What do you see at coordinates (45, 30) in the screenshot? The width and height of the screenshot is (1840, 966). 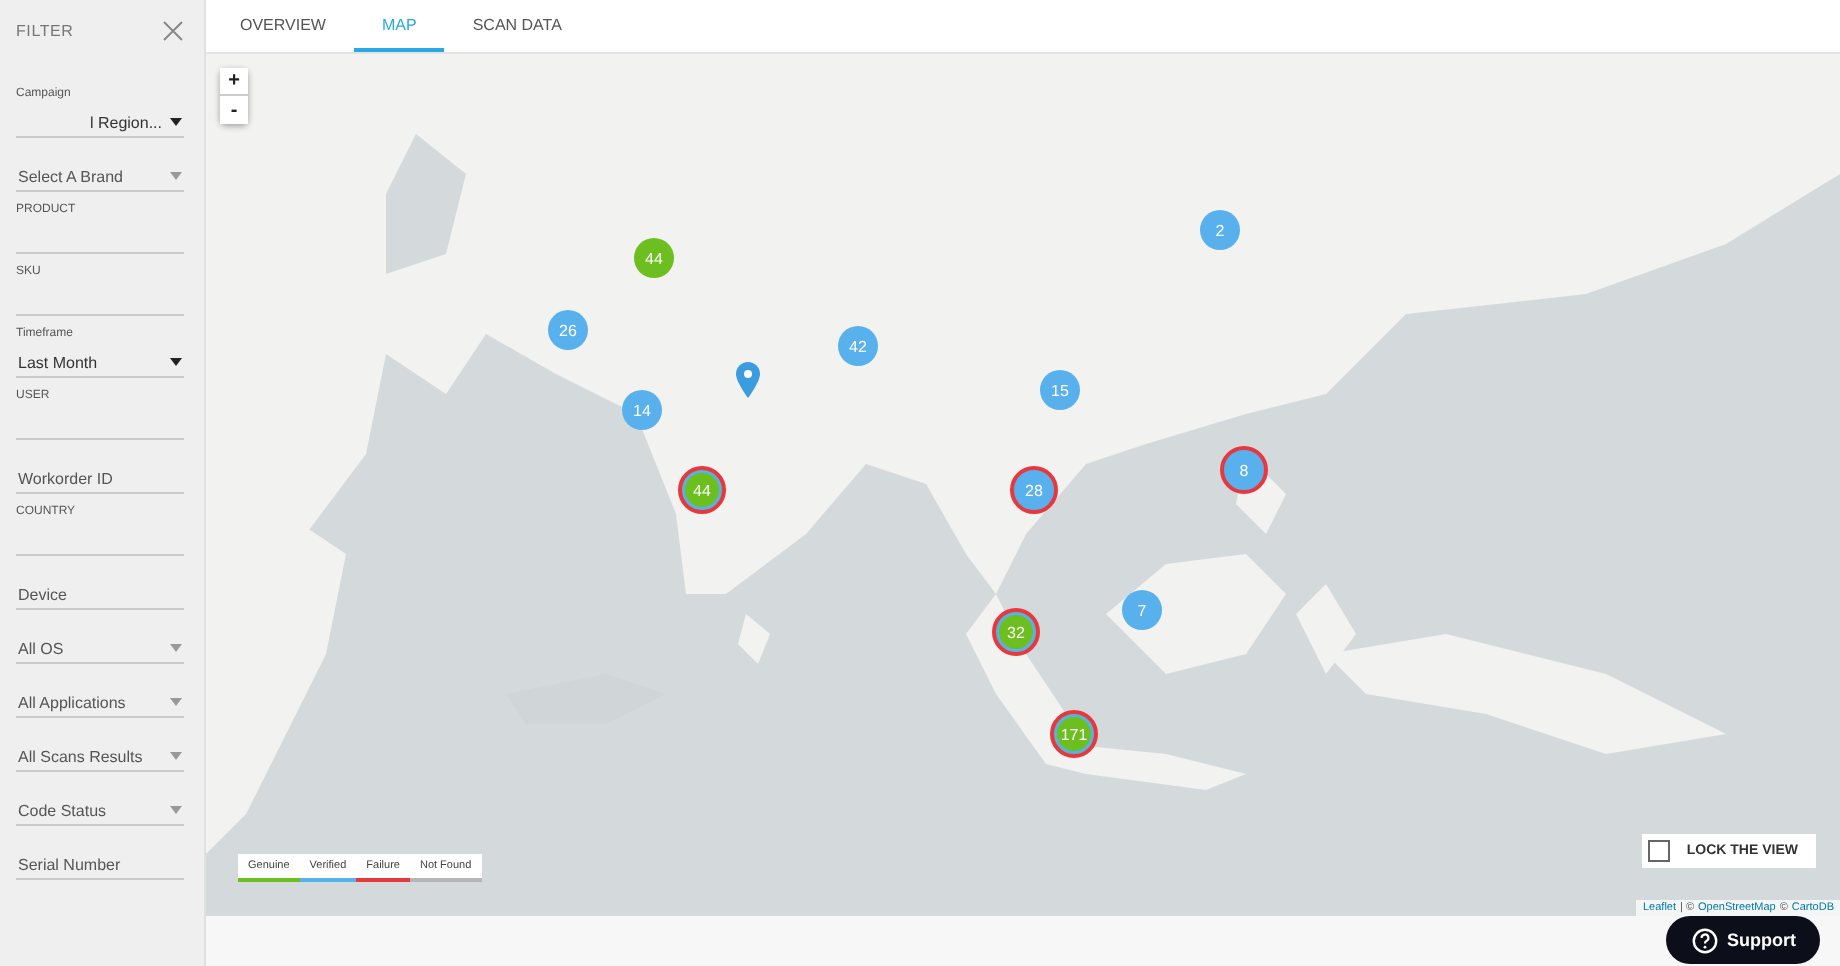 I see `filter-title: FILTER` at bounding box center [45, 30].